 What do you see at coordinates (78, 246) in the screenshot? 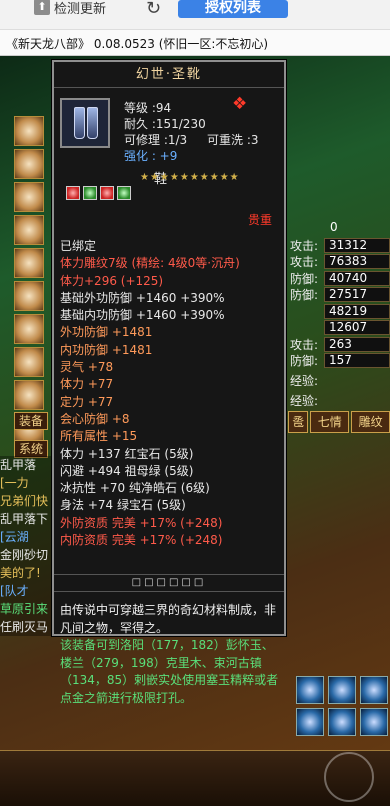
I see `bound-status: 已绑定` at bounding box center [78, 246].